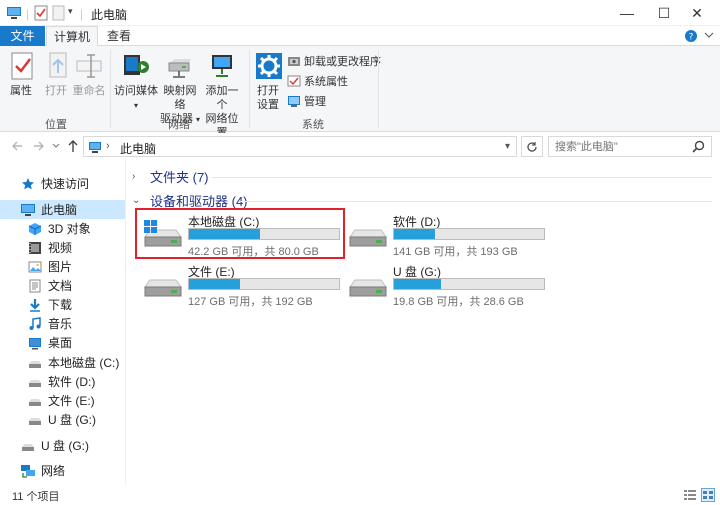  What do you see at coordinates (690, 495) in the screenshot?
I see `details-view-icon` at bounding box center [690, 495].